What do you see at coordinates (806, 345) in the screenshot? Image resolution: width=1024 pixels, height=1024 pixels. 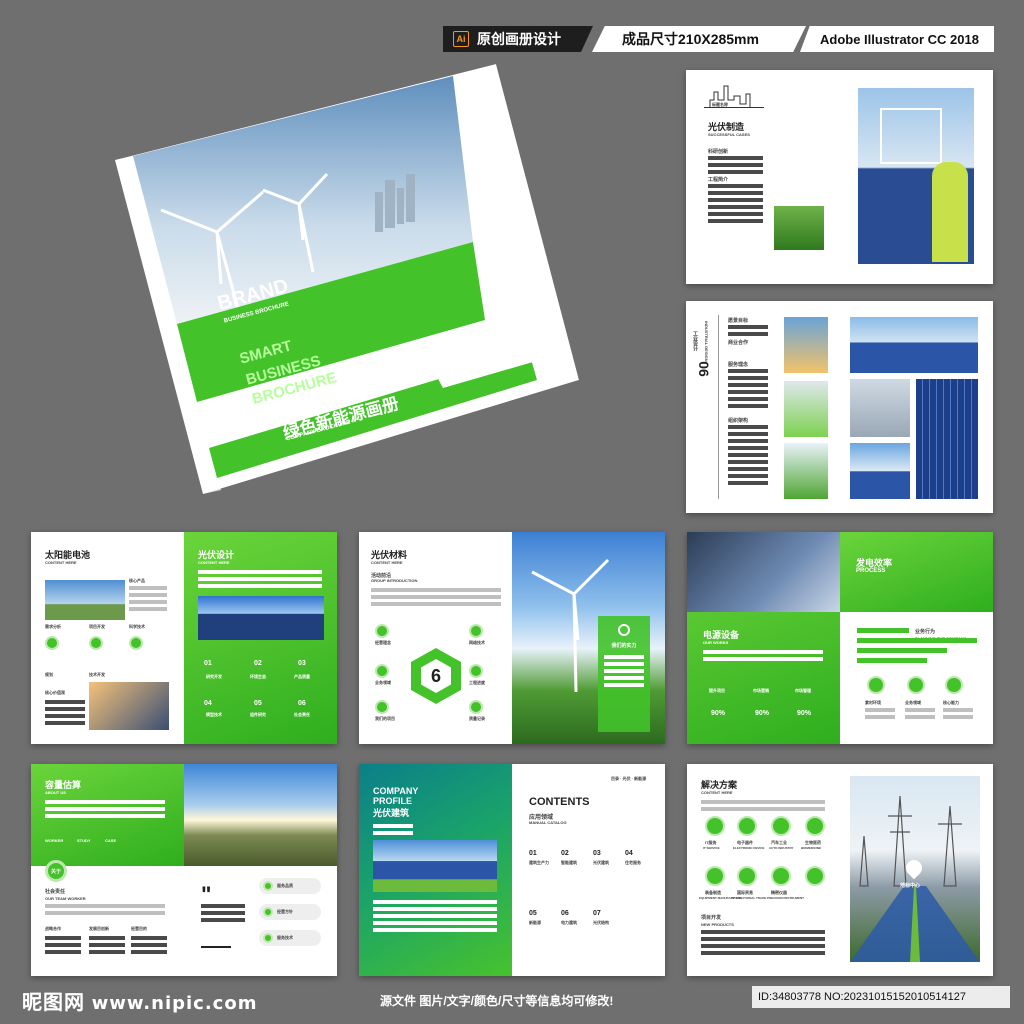 I see `photo-pylon-sunset` at bounding box center [806, 345].